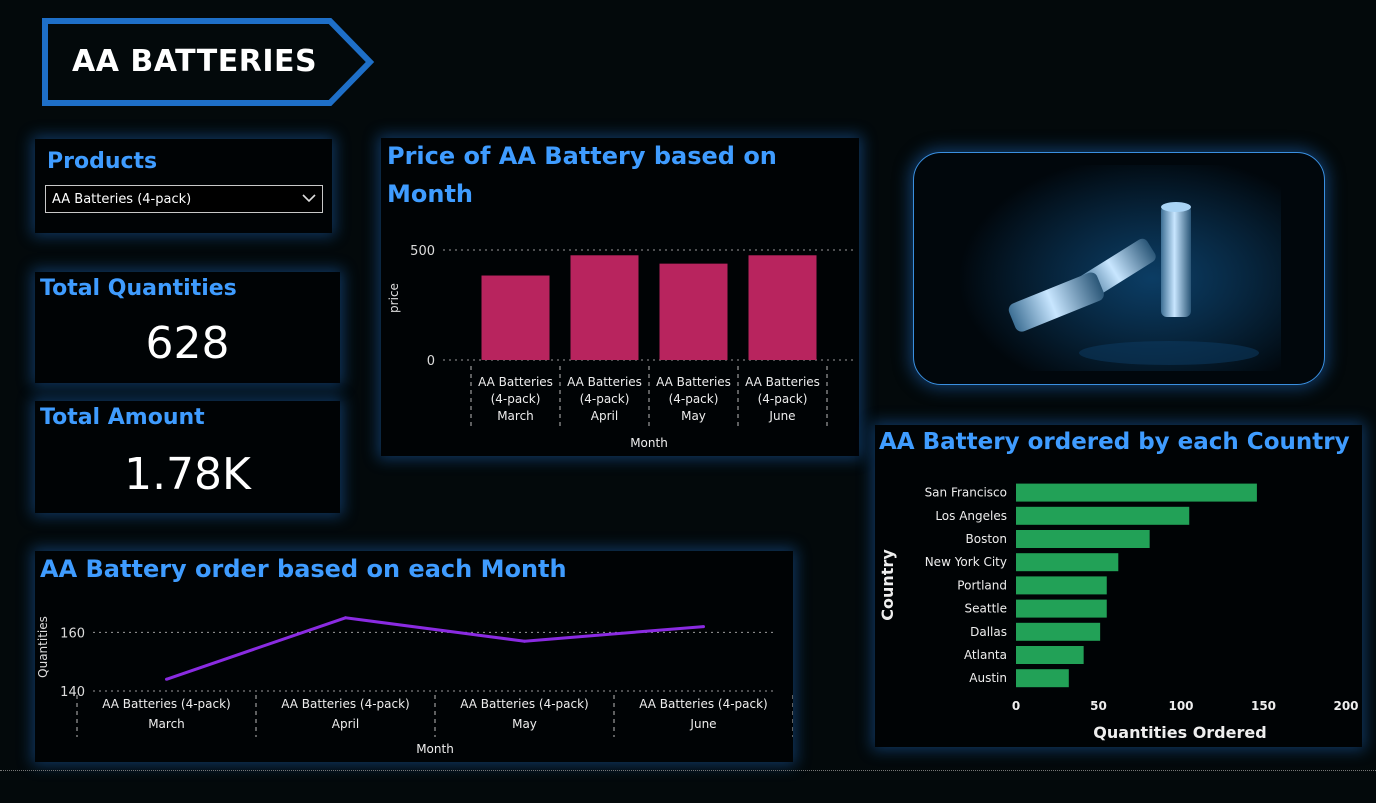 This screenshot has height=803, width=1376. What do you see at coordinates (986, 609) in the screenshot?
I see `country-label: Seattle` at bounding box center [986, 609].